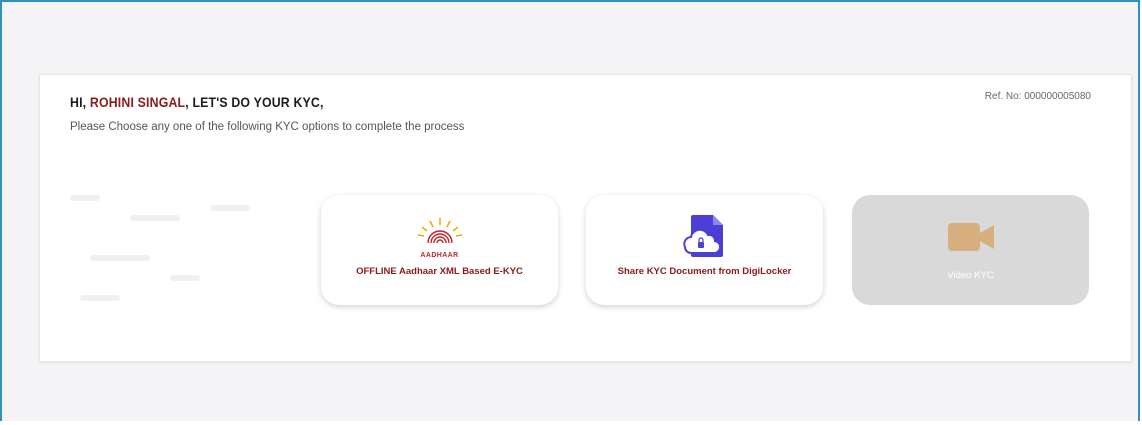  Describe the element at coordinates (1057, 96) in the screenshot. I see `ref-value: 000000005080` at that location.